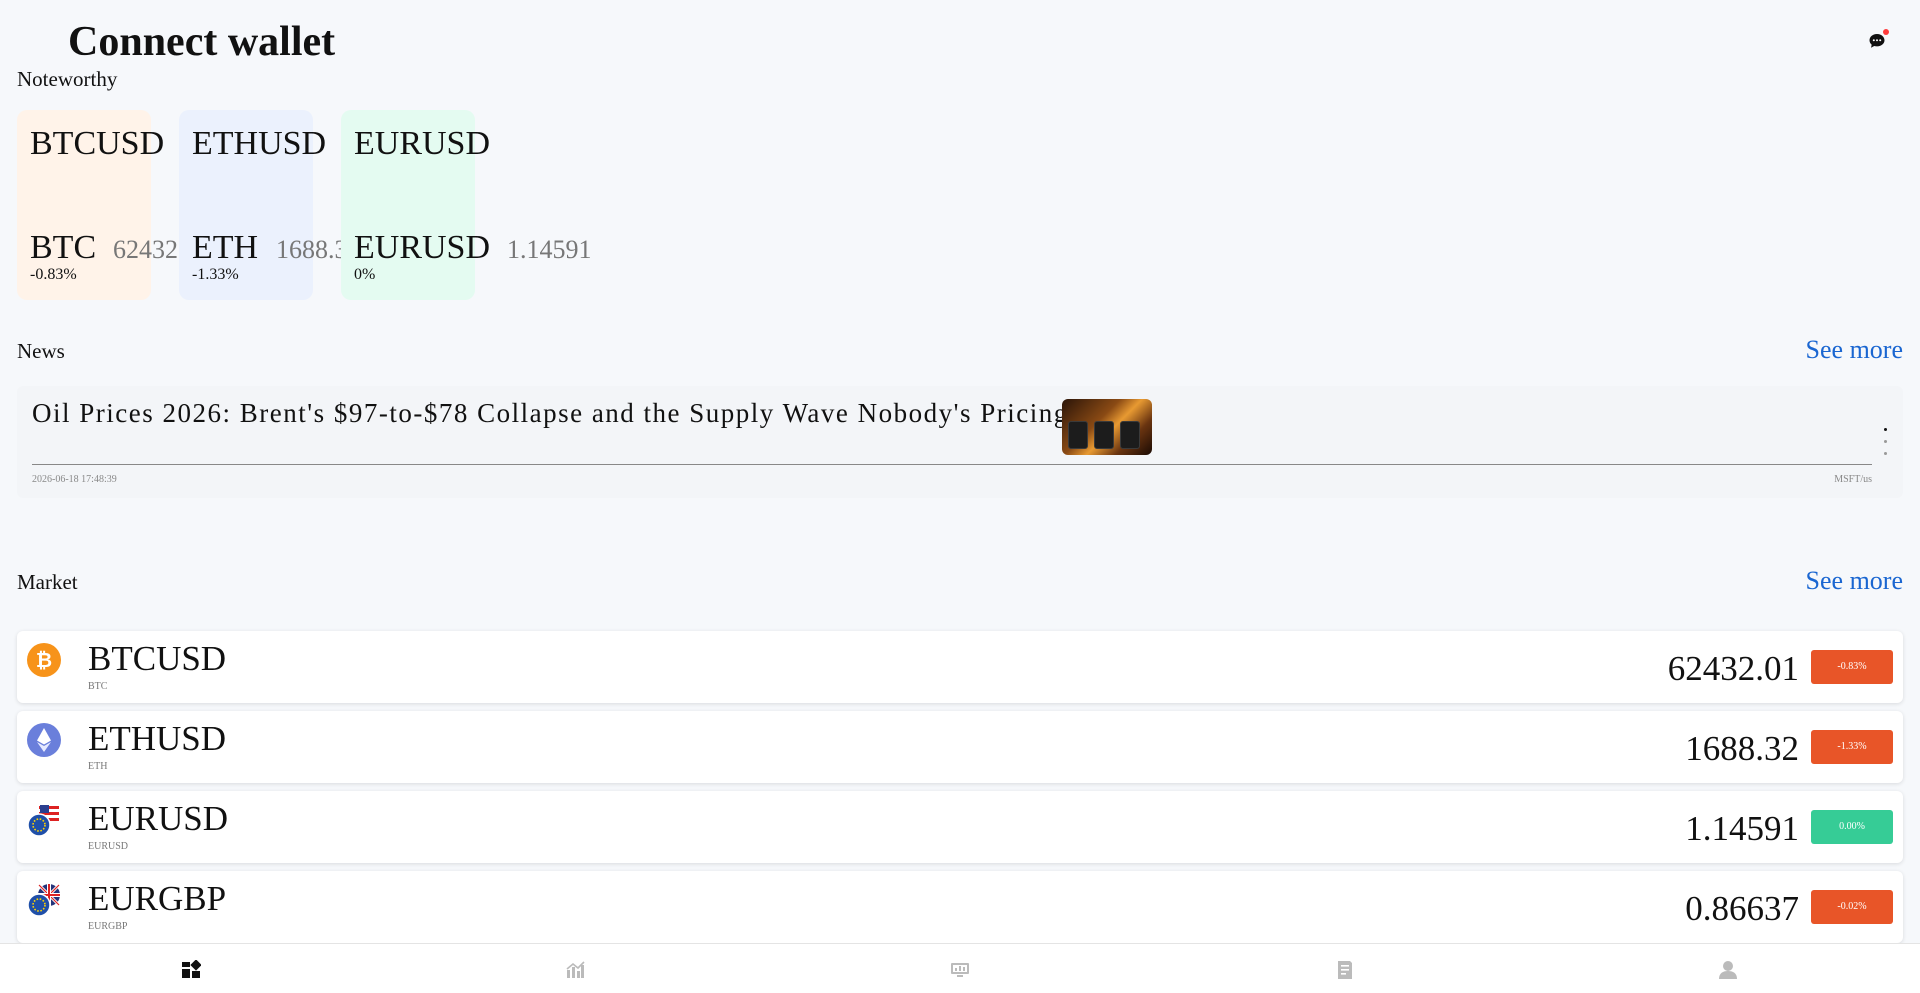  What do you see at coordinates (63, 247) in the screenshot?
I see `card-base: BTC` at bounding box center [63, 247].